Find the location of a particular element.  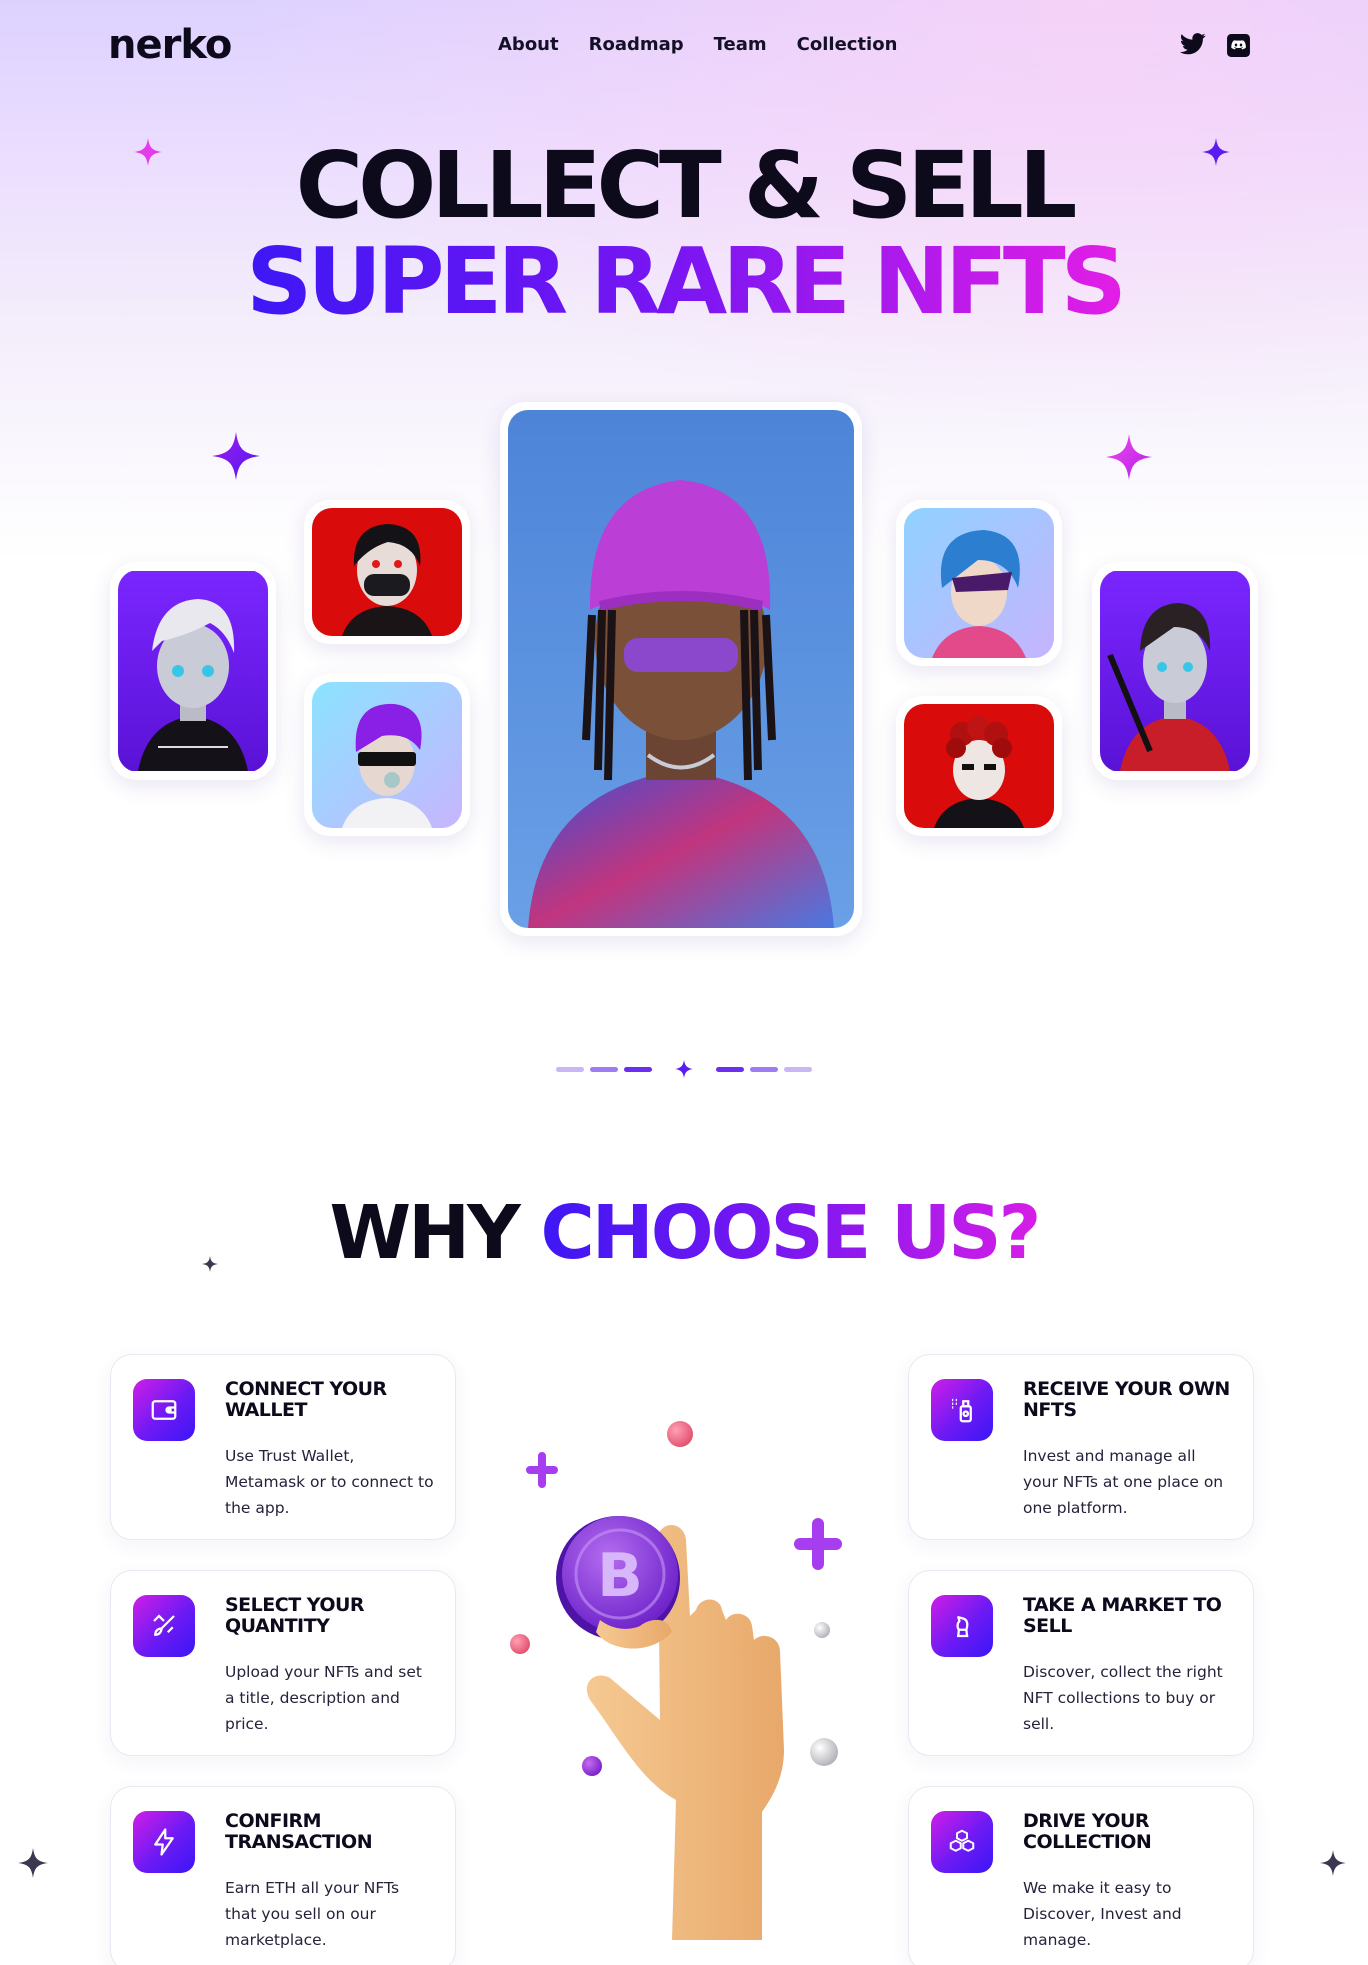

feature-title: SELECT YOUR QUANTITY is located at coordinates (295, 1615).